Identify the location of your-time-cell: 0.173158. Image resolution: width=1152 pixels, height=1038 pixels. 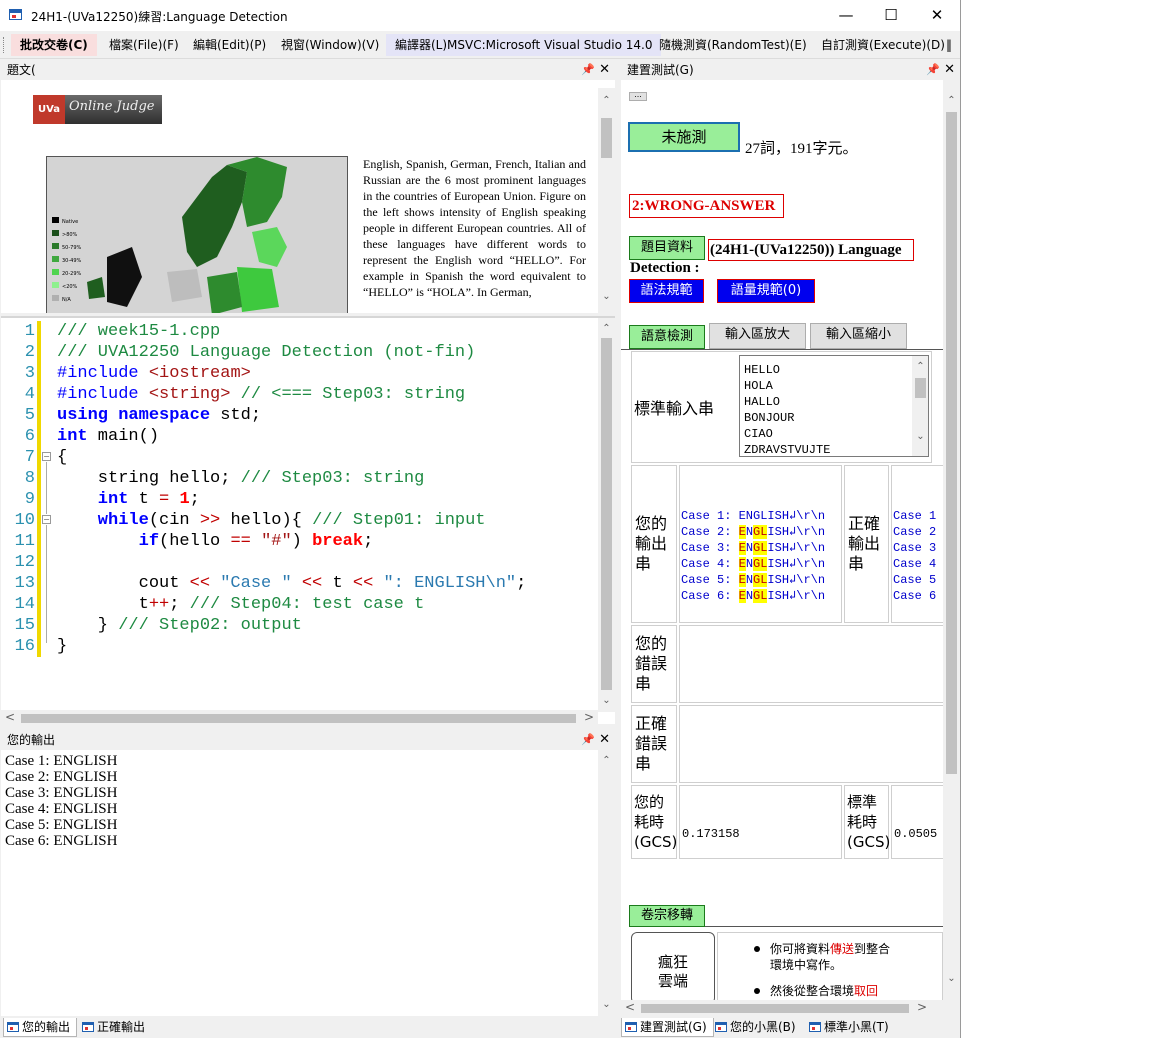
(760, 822).